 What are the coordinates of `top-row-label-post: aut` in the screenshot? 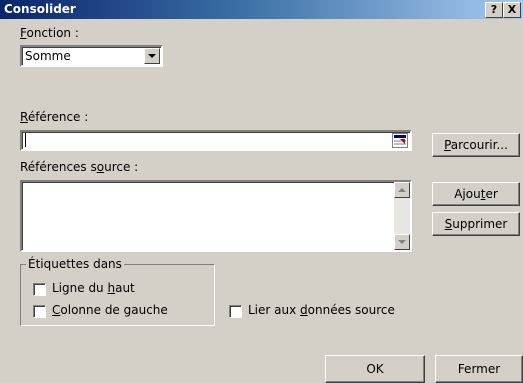 It's located at (125, 288).